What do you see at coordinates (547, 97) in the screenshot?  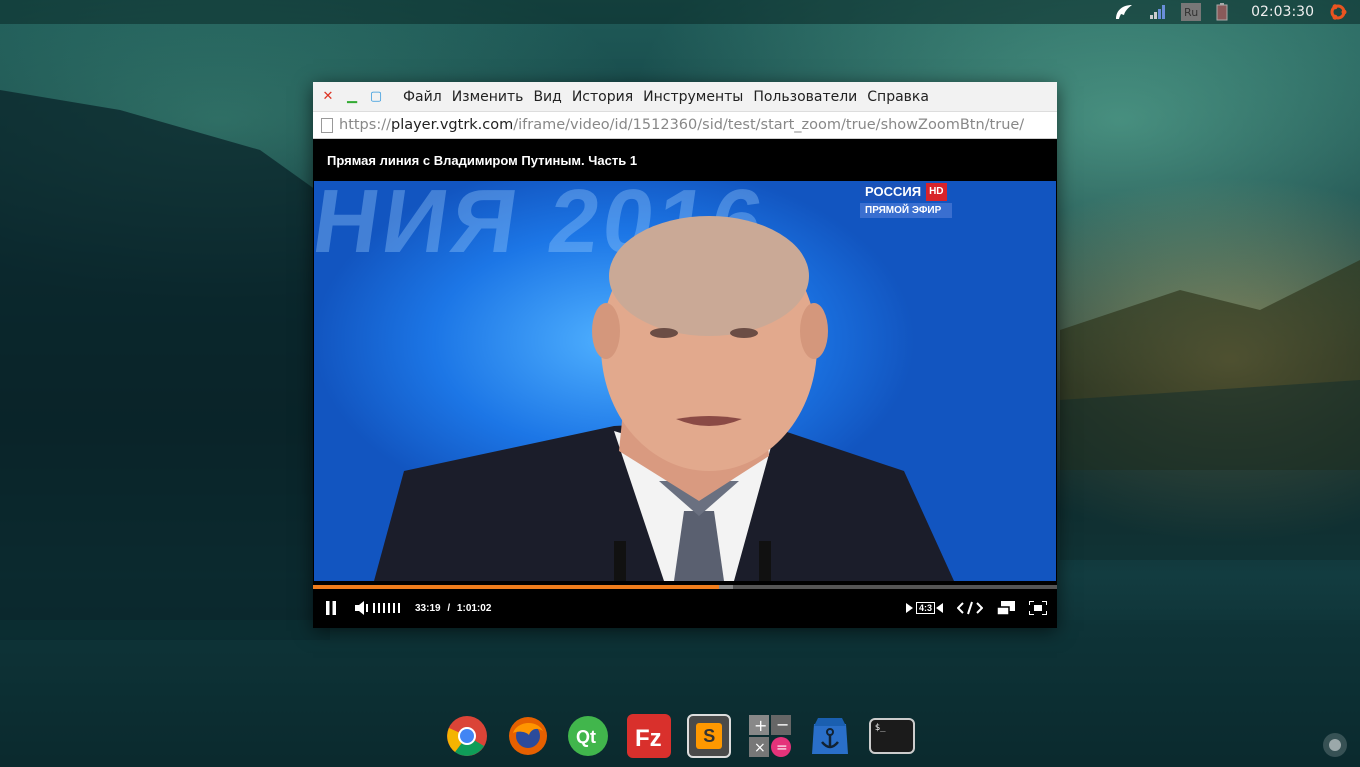 I see `menu-view: Вид` at bounding box center [547, 97].